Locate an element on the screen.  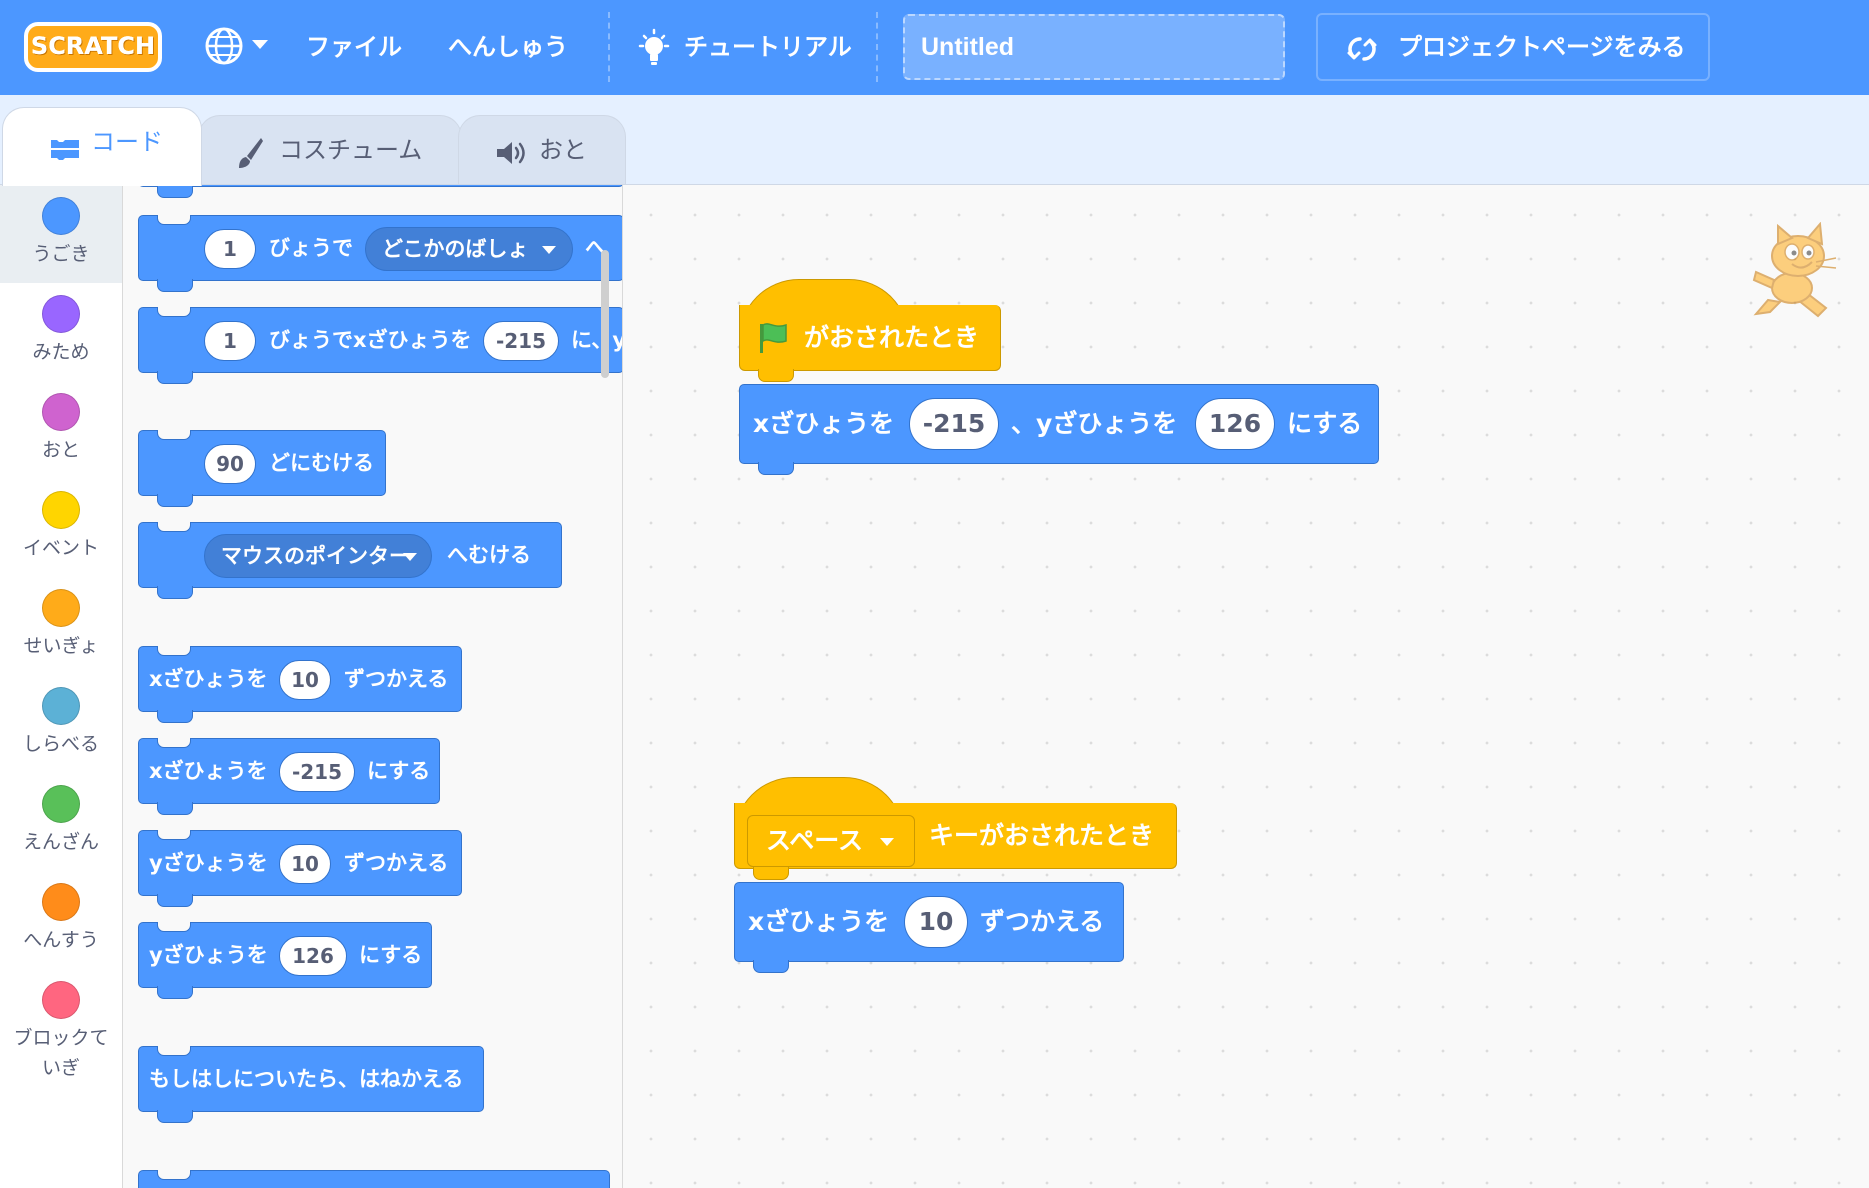
goto-x-input: -215 is located at coordinates (954, 424).